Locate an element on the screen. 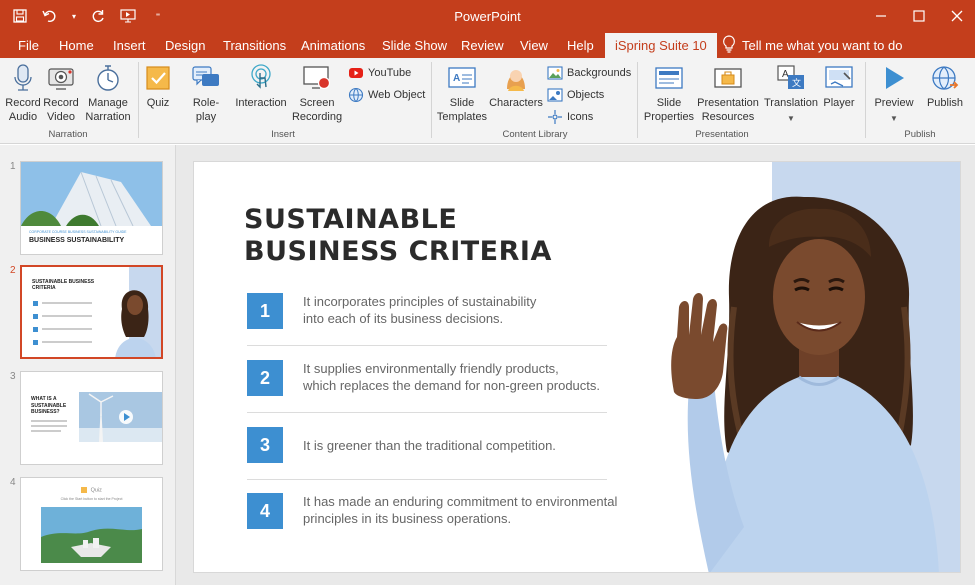 Image resolution: width=975 pixels, height=585 pixels. slide-title-line: BUSINESS CRITERIA is located at coordinates (398, 251).